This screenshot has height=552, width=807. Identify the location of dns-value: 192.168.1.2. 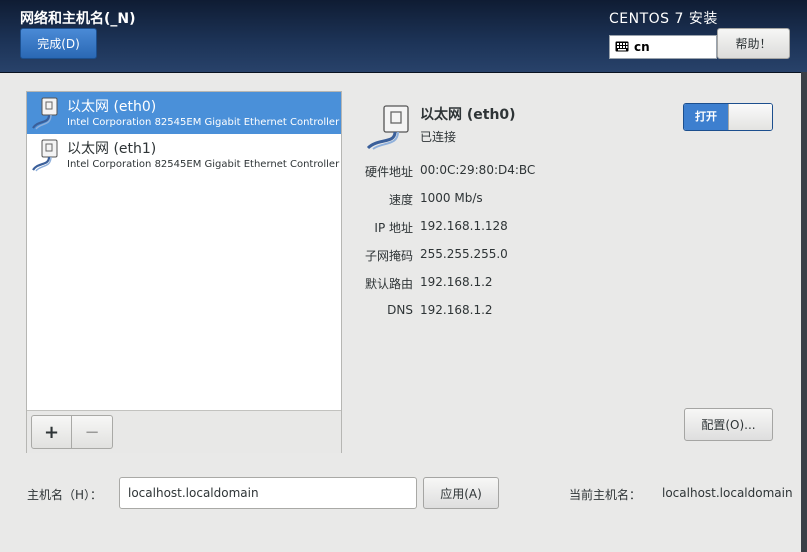
(456, 310).